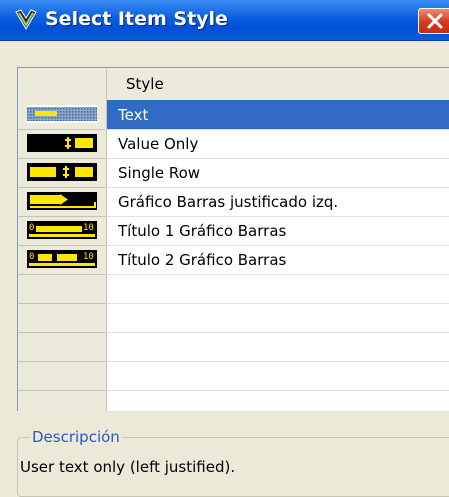  I want to click on list-item-bar-chart-left: Gráfico Barras justificado izq., so click(233, 202).